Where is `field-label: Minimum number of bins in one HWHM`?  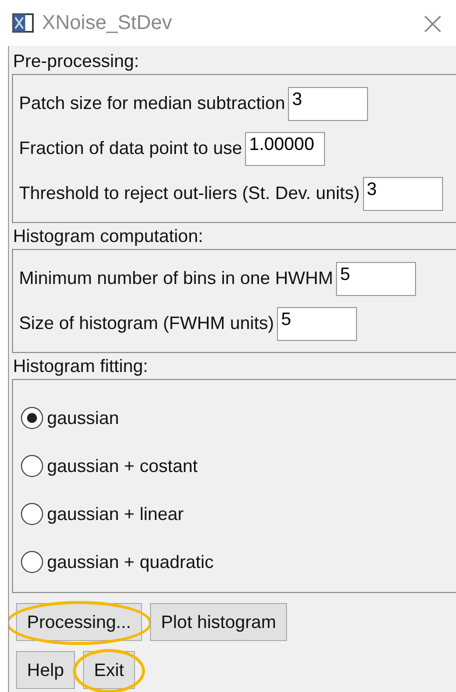 field-label: Minimum number of bins in one HWHM is located at coordinates (176, 278).